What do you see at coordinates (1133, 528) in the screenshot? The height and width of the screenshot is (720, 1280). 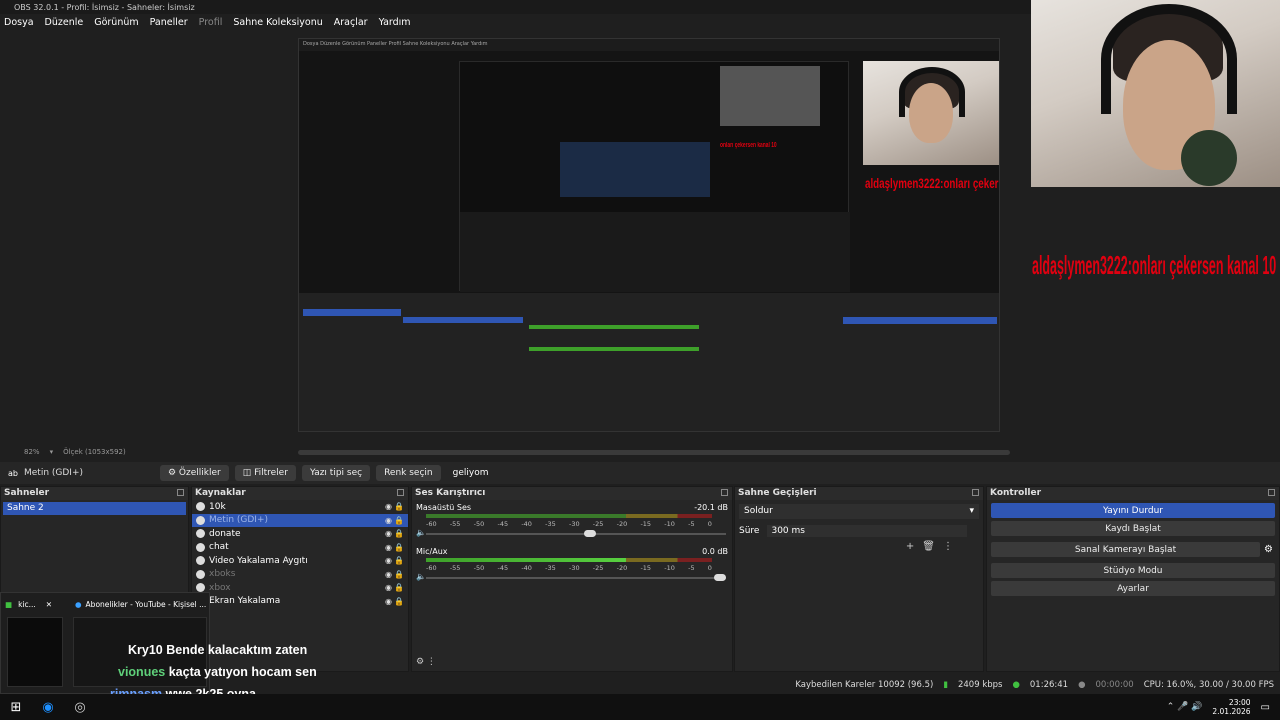 I see `start-recording-button: Kaydı Başlat` at bounding box center [1133, 528].